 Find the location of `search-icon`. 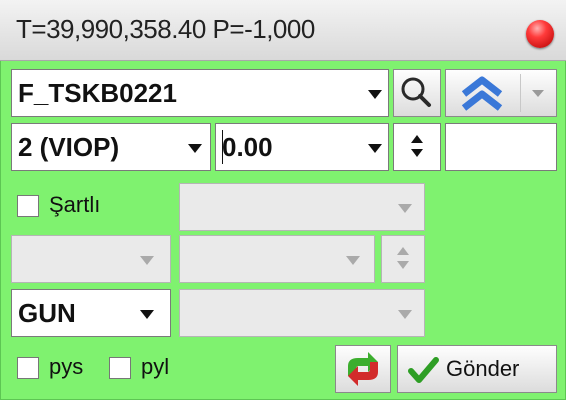

search-icon is located at coordinates (416, 92).